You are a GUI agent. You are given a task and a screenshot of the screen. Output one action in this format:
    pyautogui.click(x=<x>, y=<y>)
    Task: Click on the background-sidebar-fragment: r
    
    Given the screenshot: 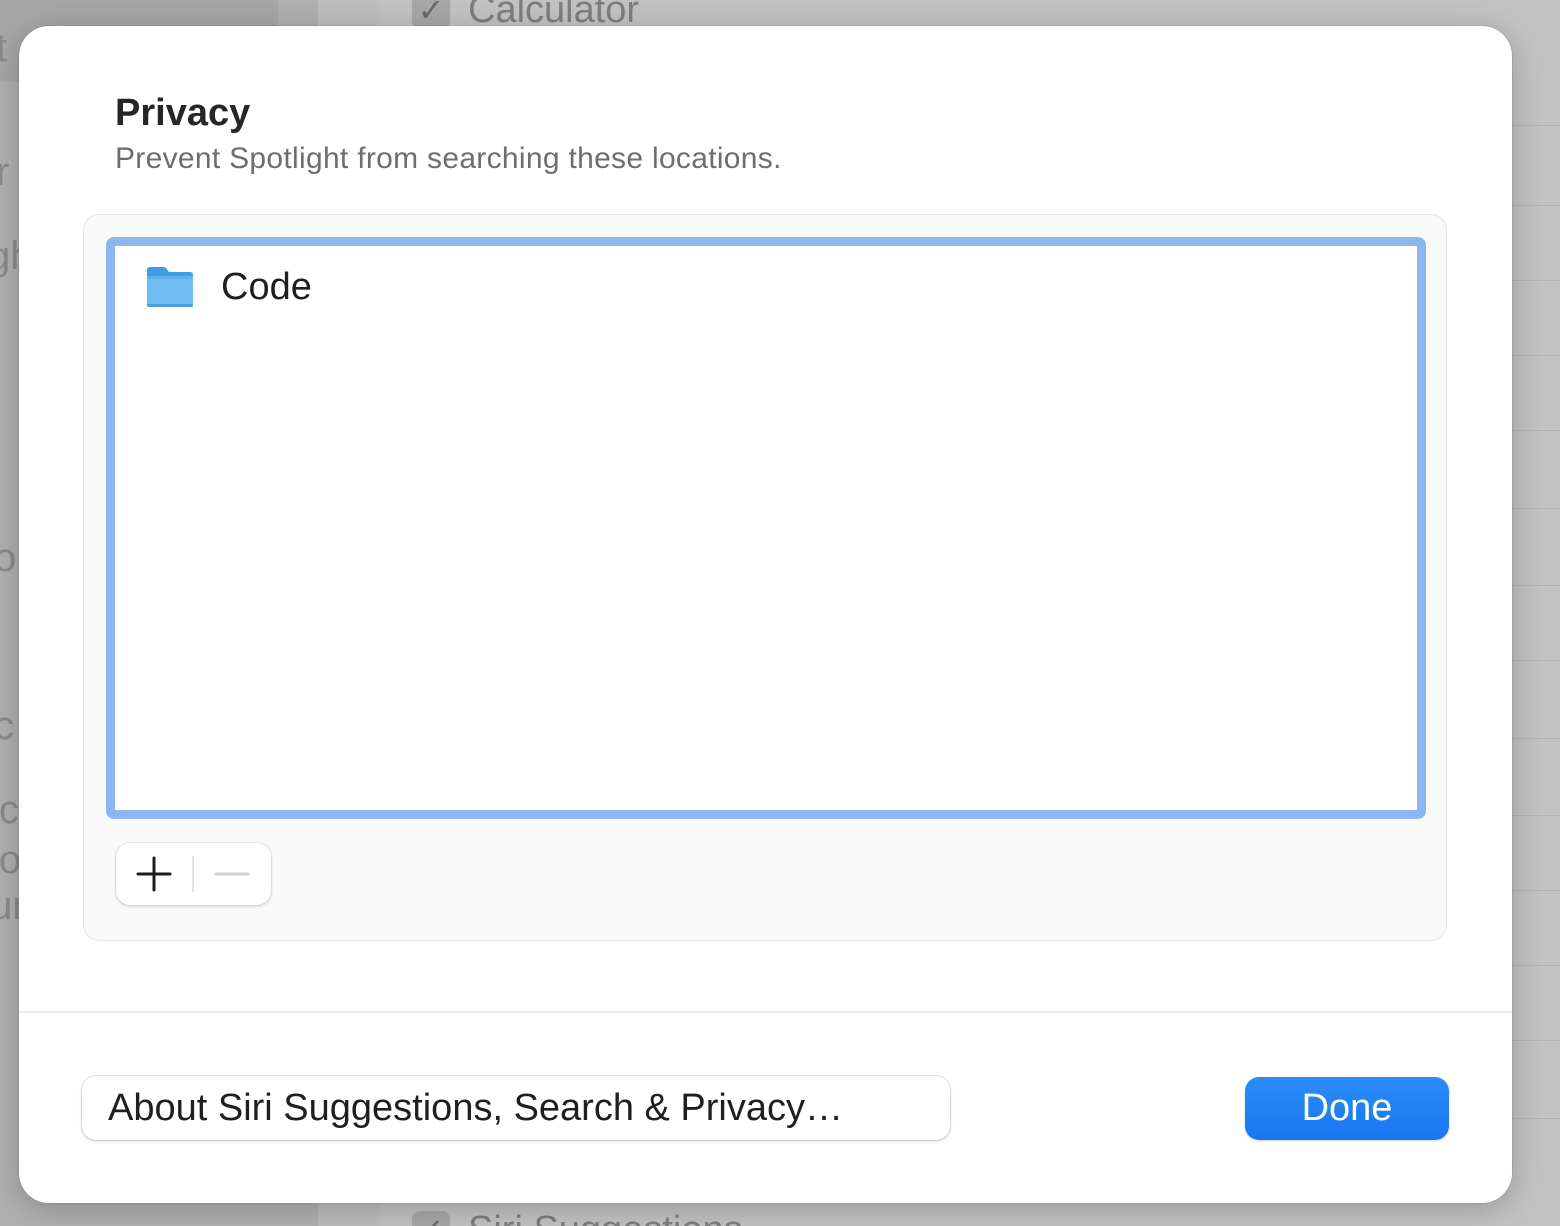 What is the action you would take?
    pyautogui.click(x=5, y=172)
    